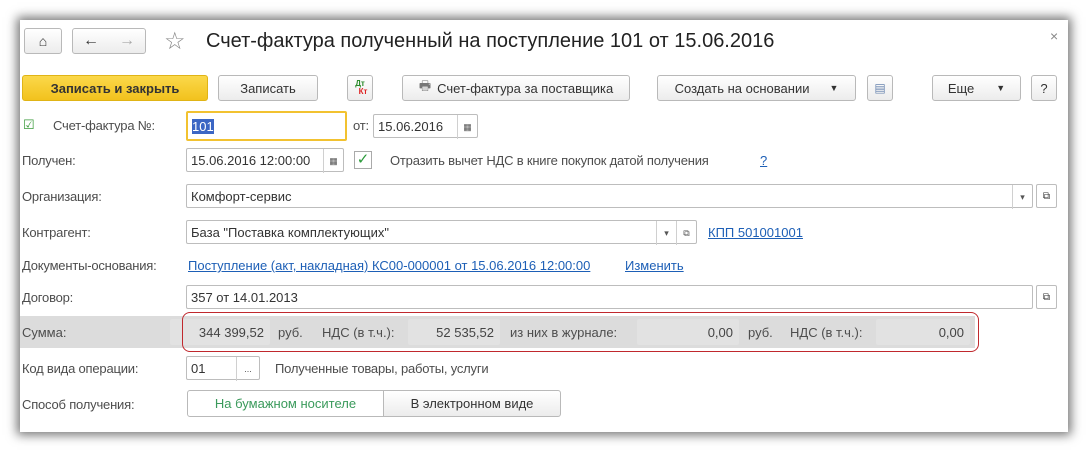 This screenshot has width=1086, height=450. I want to click on more-button: Еще ▼, so click(976, 88).